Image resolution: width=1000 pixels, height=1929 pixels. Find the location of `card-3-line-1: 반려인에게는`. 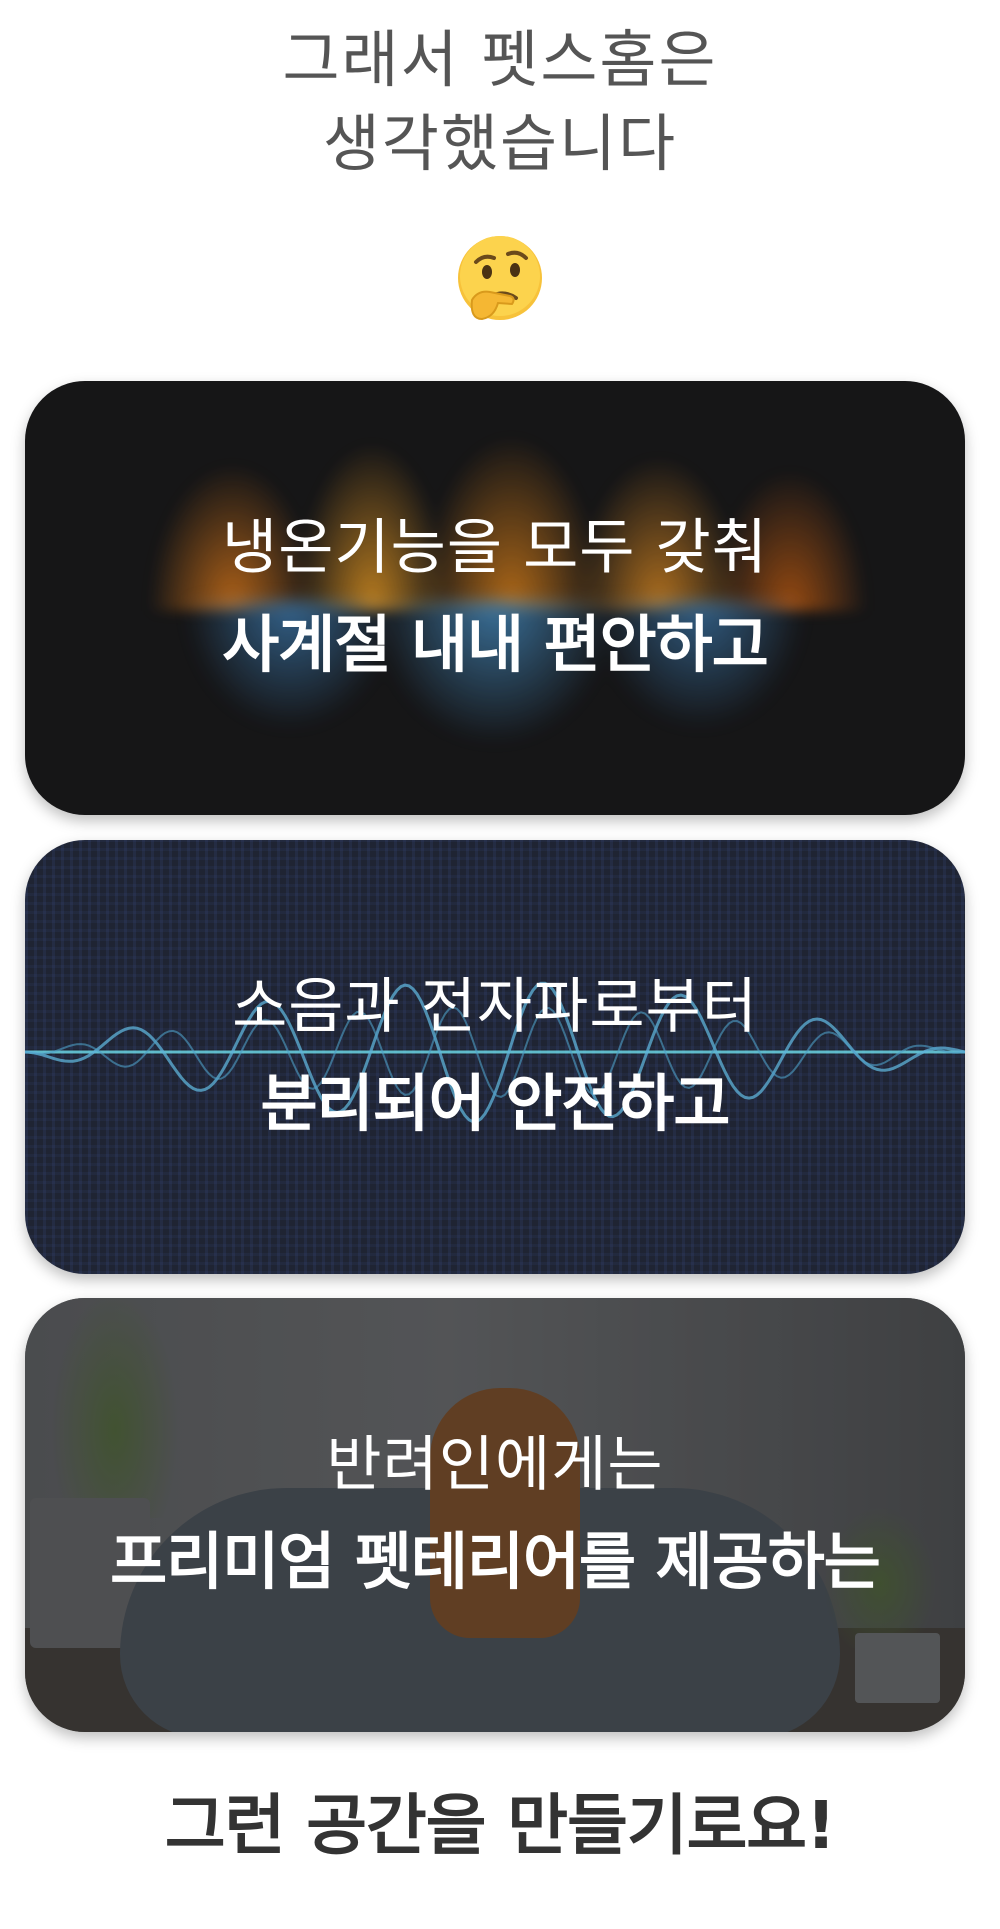

card-3-line-1: 반려인에게는 is located at coordinates (495, 1465).